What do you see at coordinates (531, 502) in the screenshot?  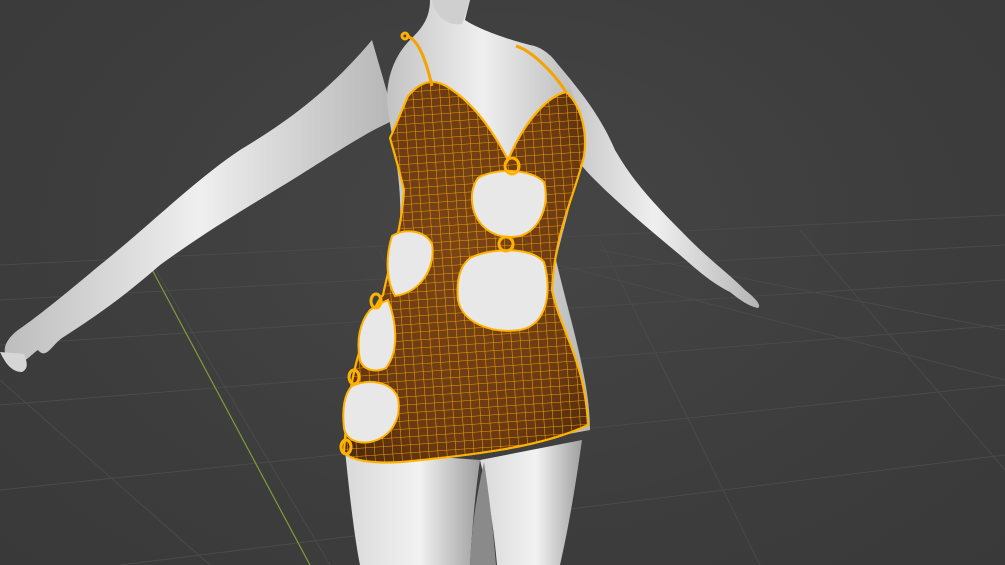 I see `right-leg` at bounding box center [531, 502].